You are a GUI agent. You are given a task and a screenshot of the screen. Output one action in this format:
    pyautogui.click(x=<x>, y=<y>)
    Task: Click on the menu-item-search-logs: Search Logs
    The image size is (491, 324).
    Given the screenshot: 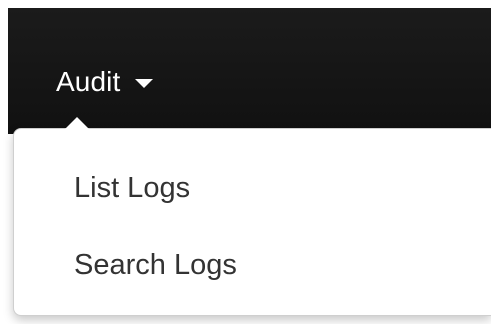 What is the action you would take?
    pyautogui.click(x=155, y=265)
    